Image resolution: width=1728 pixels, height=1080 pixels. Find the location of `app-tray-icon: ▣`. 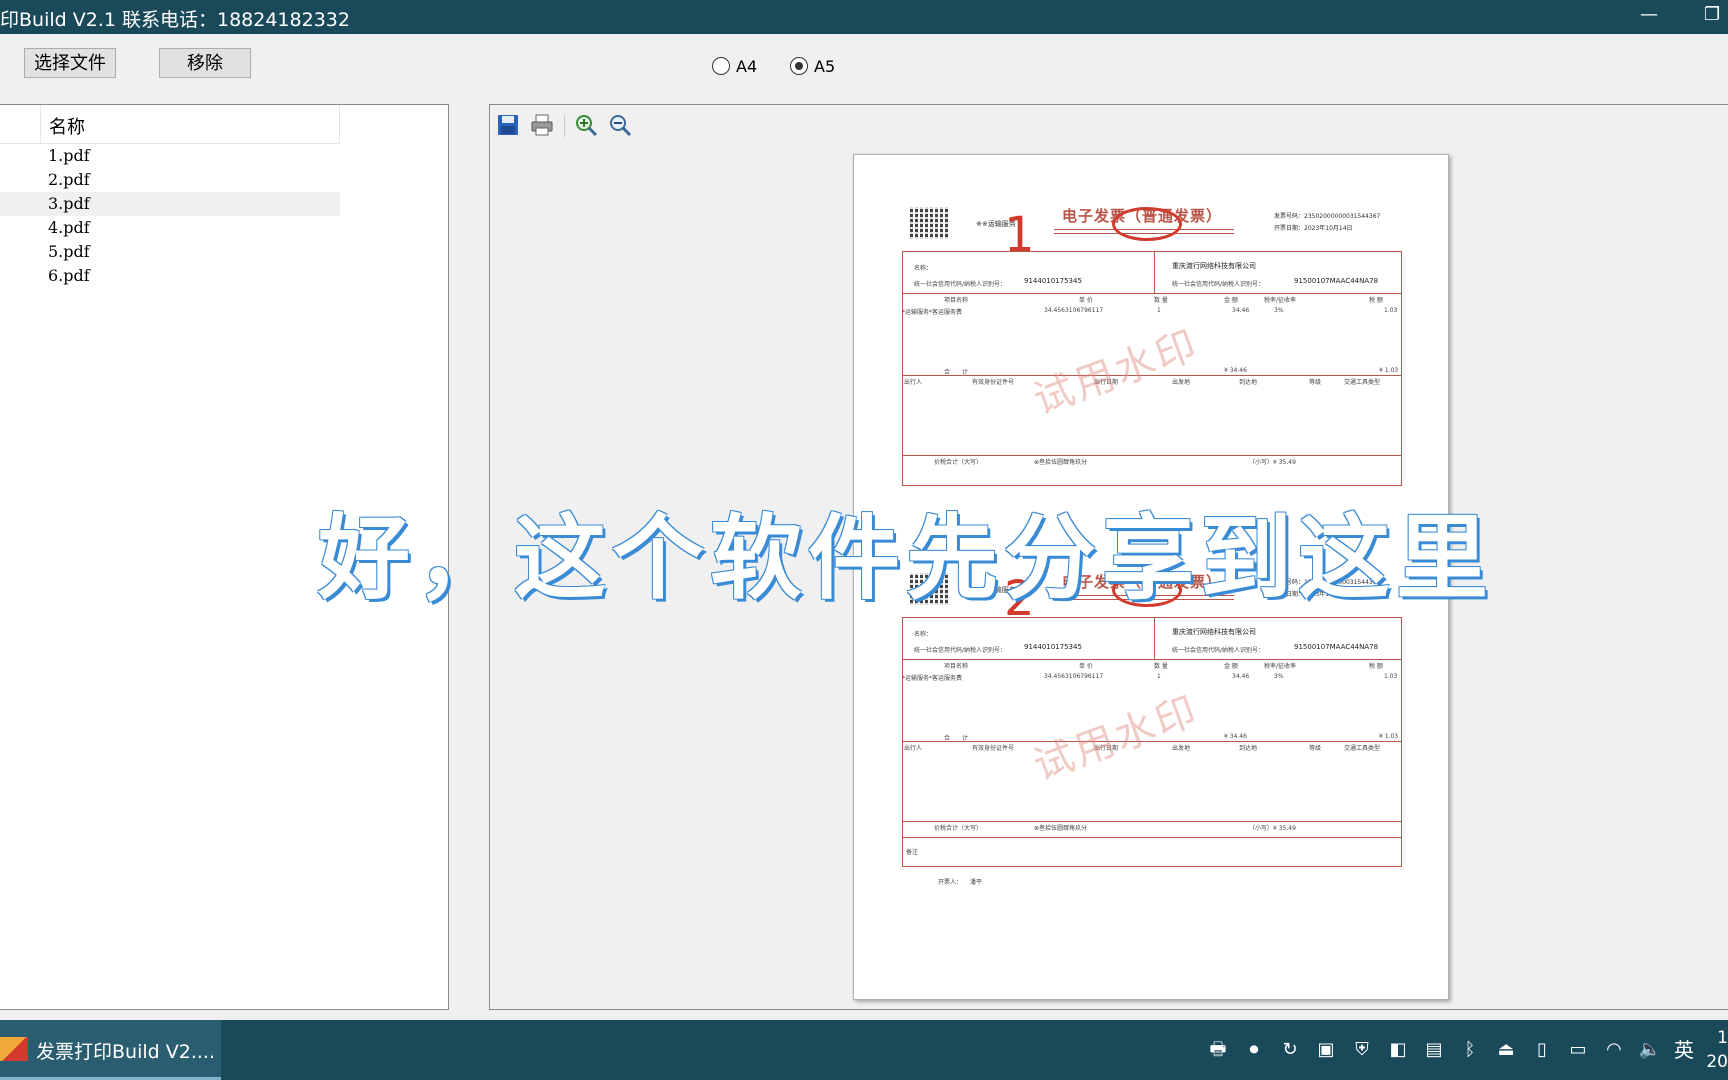

app-tray-icon: ▣ is located at coordinates (1326, 1050).